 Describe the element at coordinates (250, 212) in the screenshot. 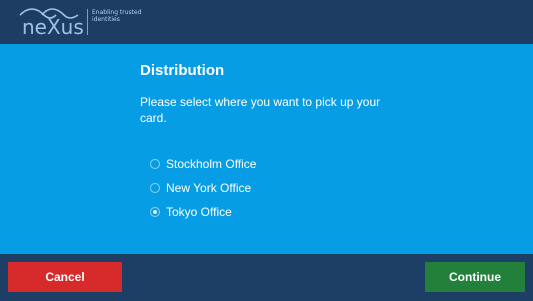

I see `option-tokyo-office: Tokyo Office` at that location.